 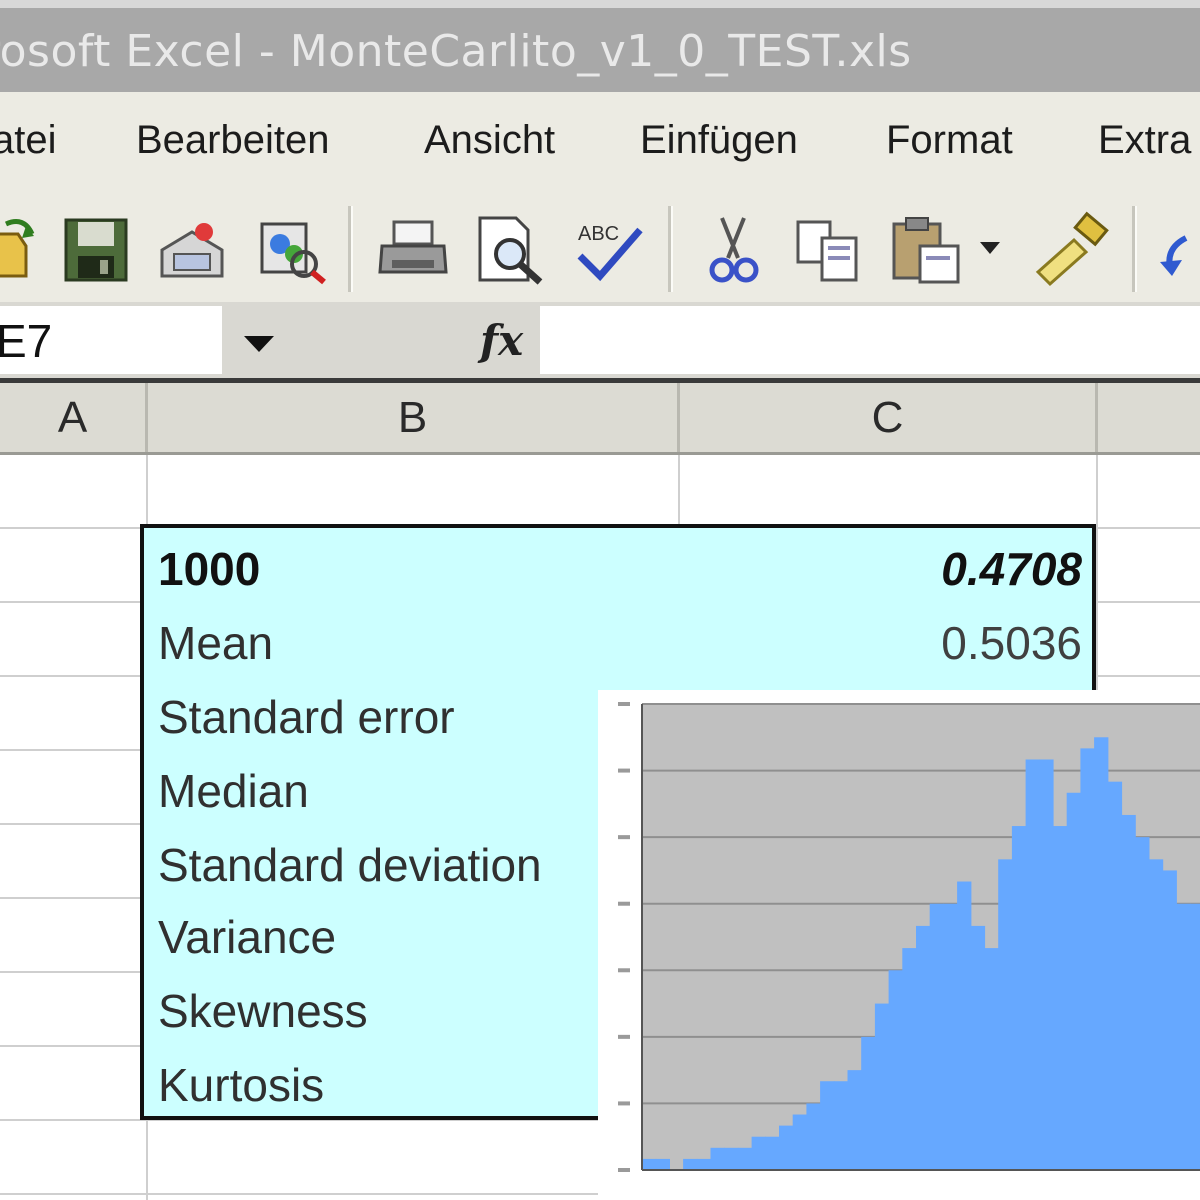 What do you see at coordinates (306, 717) in the screenshot?
I see `standard-error-label: Standard error` at bounding box center [306, 717].